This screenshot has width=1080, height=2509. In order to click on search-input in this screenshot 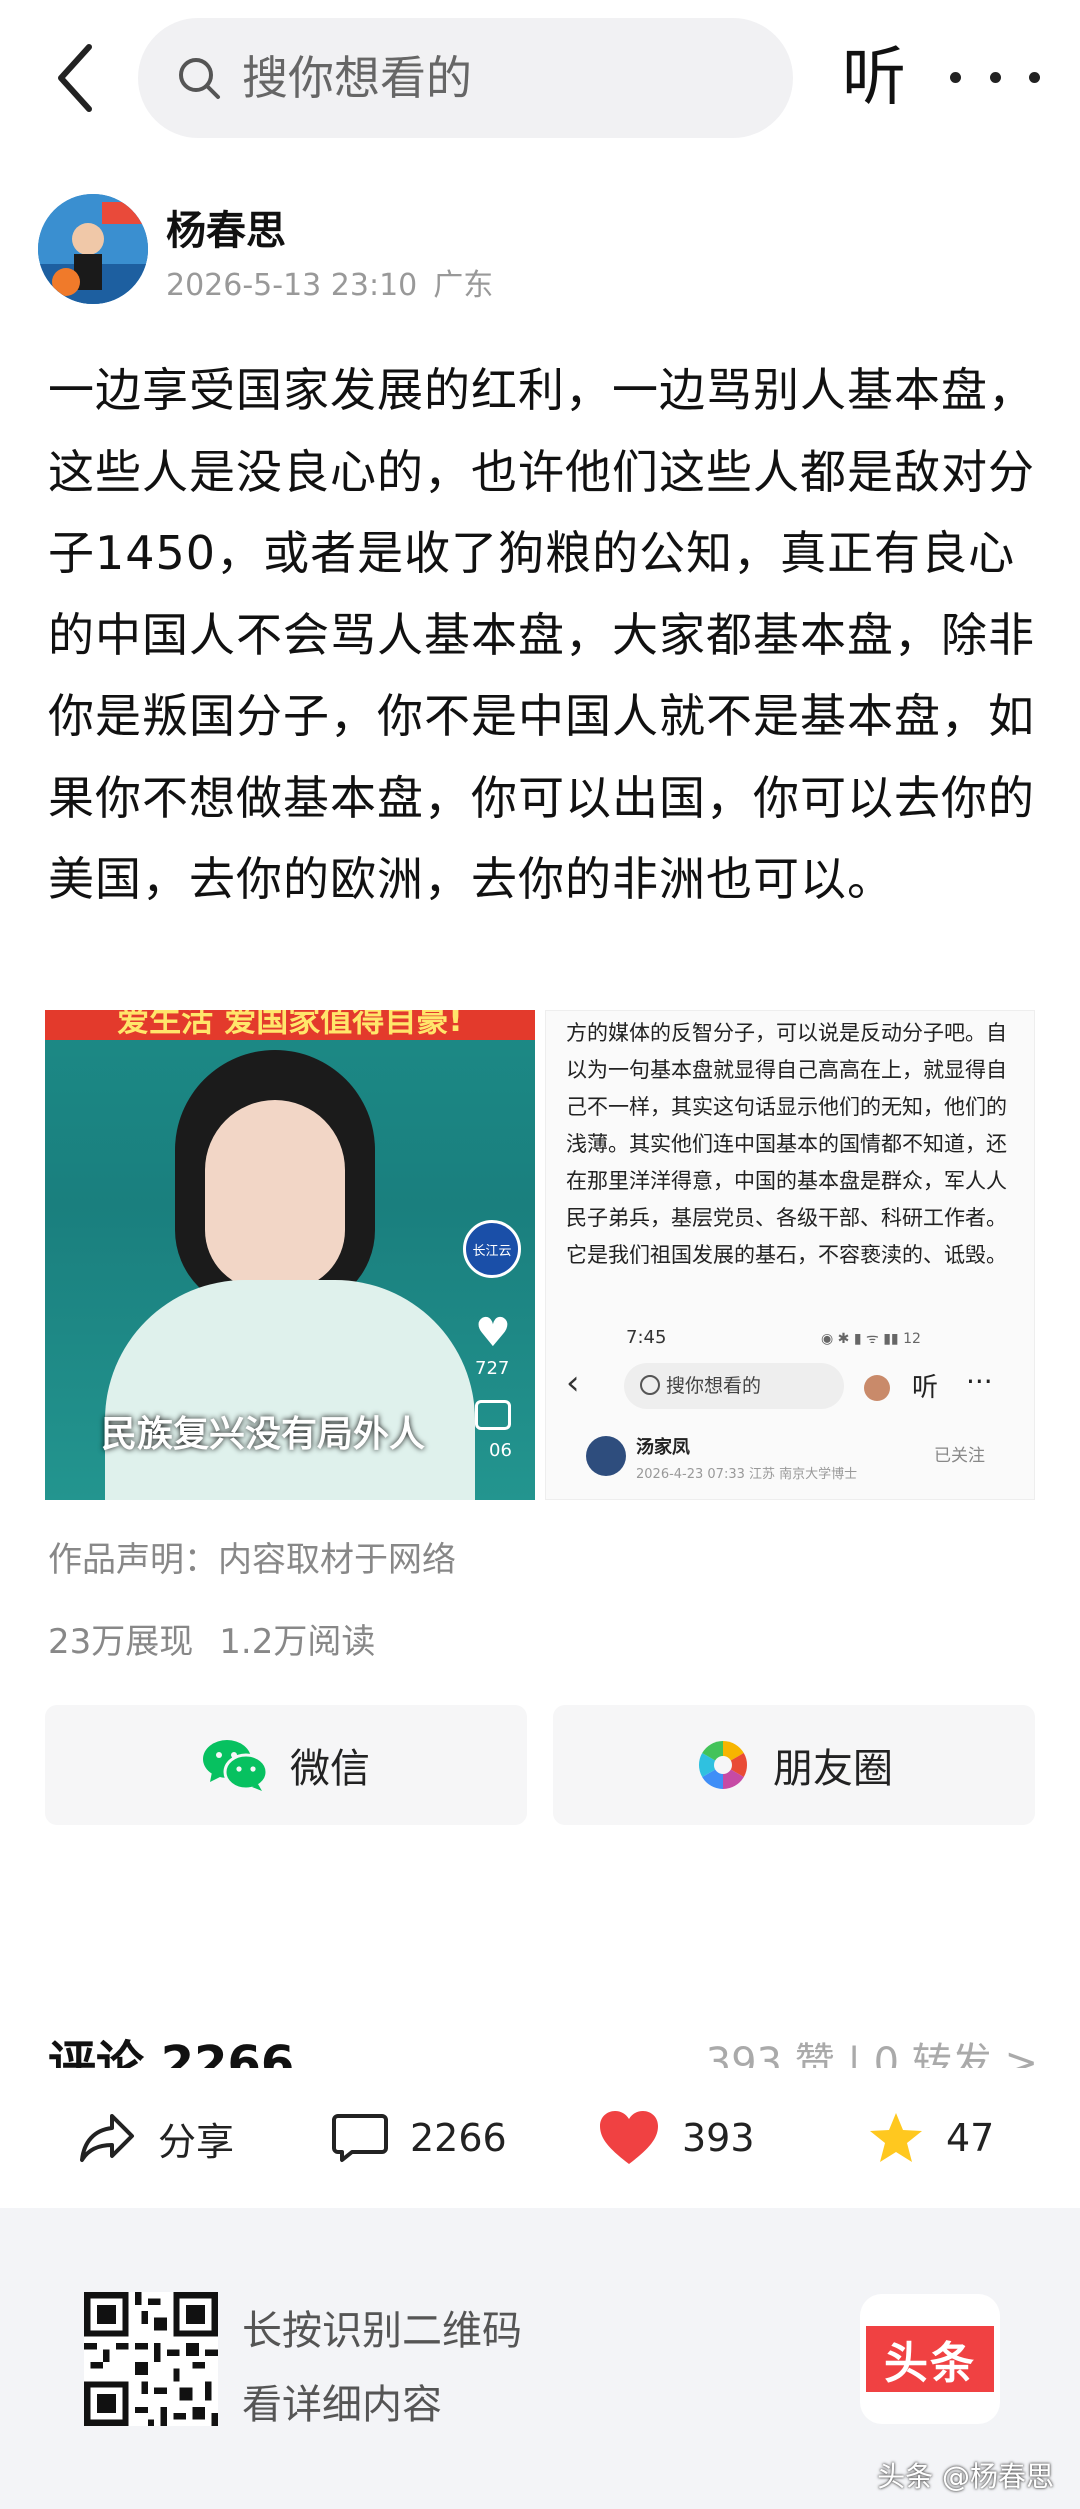, I will do `click(502, 78)`.